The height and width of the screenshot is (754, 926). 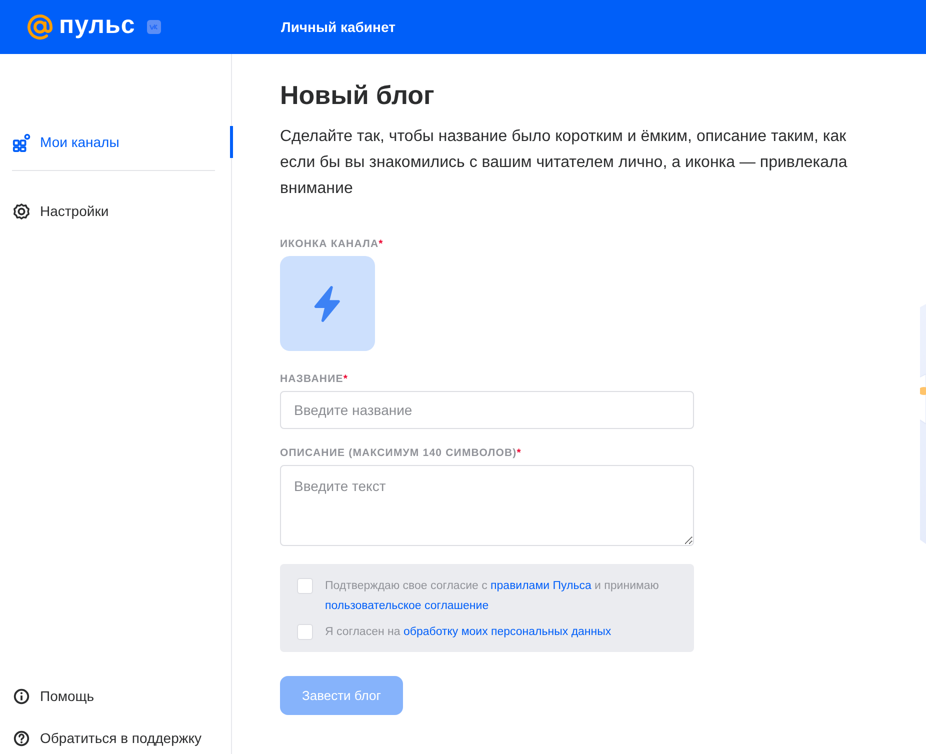 What do you see at coordinates (487, 505) in the screenshot?
I see `description-field: Введите текст` at bounding box center [487, 505].